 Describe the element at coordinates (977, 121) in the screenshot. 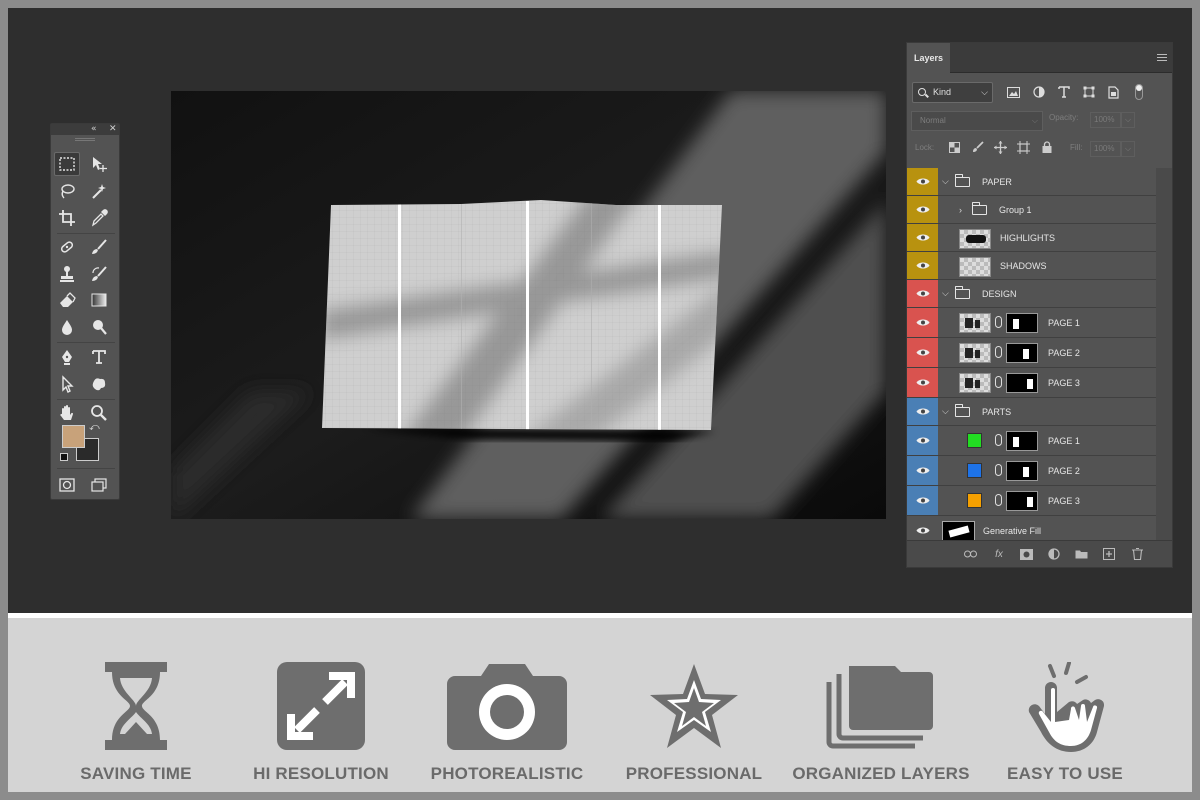

I see `blend-mode-select: Normal ⌵` at that location.